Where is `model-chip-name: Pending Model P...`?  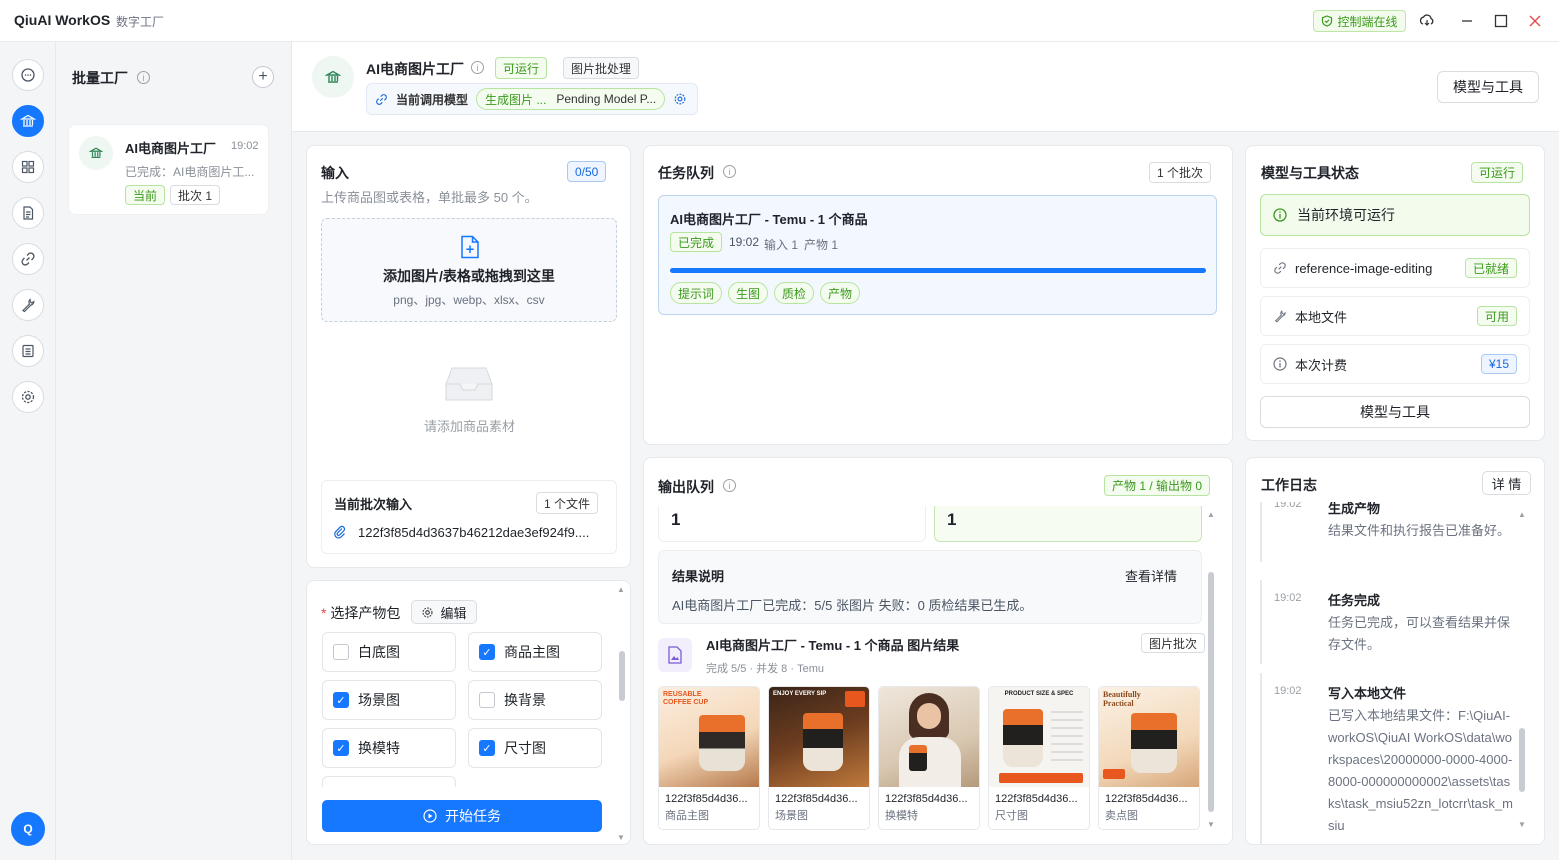 model-chip-name: Pending Model P... is located at coordinates (606, 99).